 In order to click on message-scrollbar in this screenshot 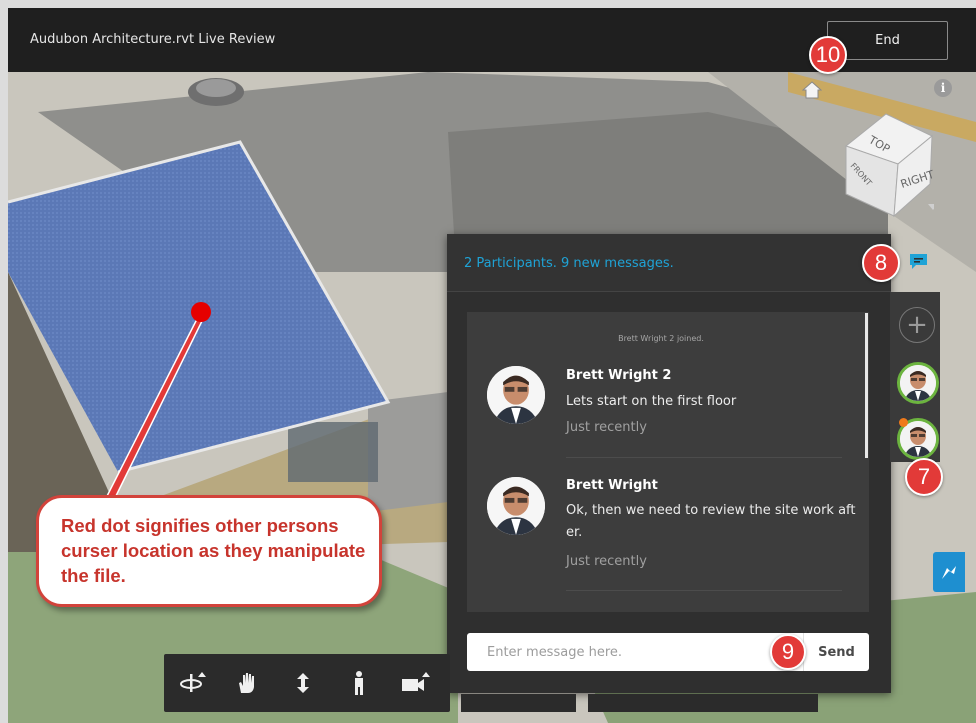, I will do `click(866, 385)`.